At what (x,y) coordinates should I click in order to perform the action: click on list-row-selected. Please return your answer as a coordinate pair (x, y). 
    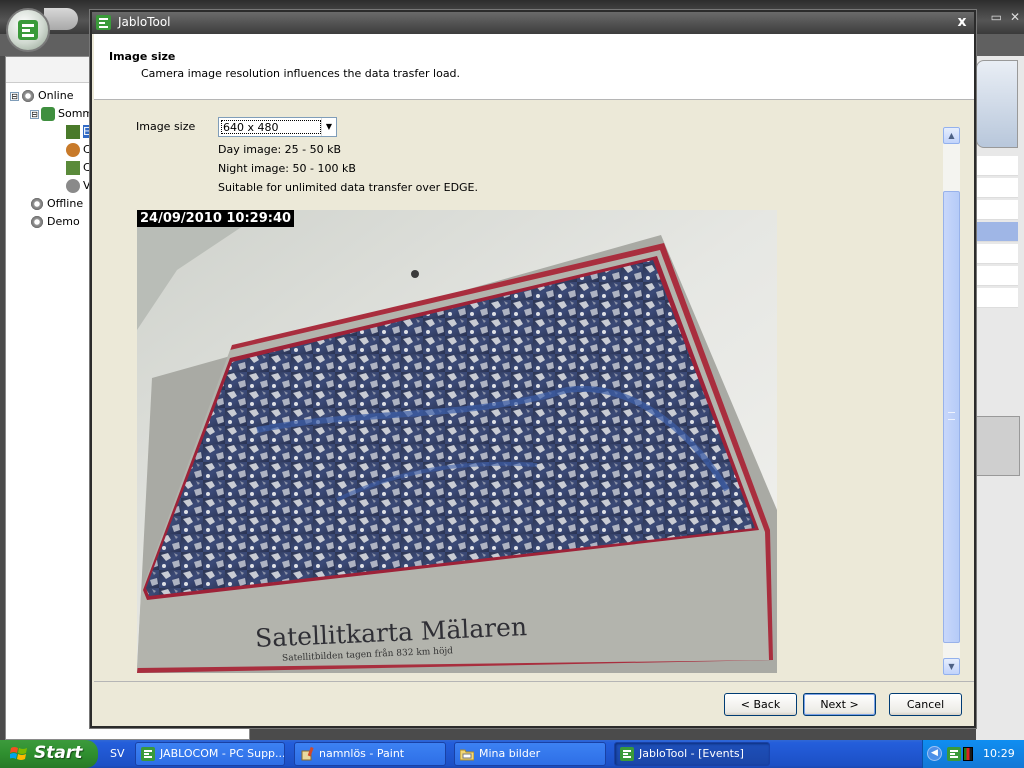
    Looking at the image, I should click on (997, 232).